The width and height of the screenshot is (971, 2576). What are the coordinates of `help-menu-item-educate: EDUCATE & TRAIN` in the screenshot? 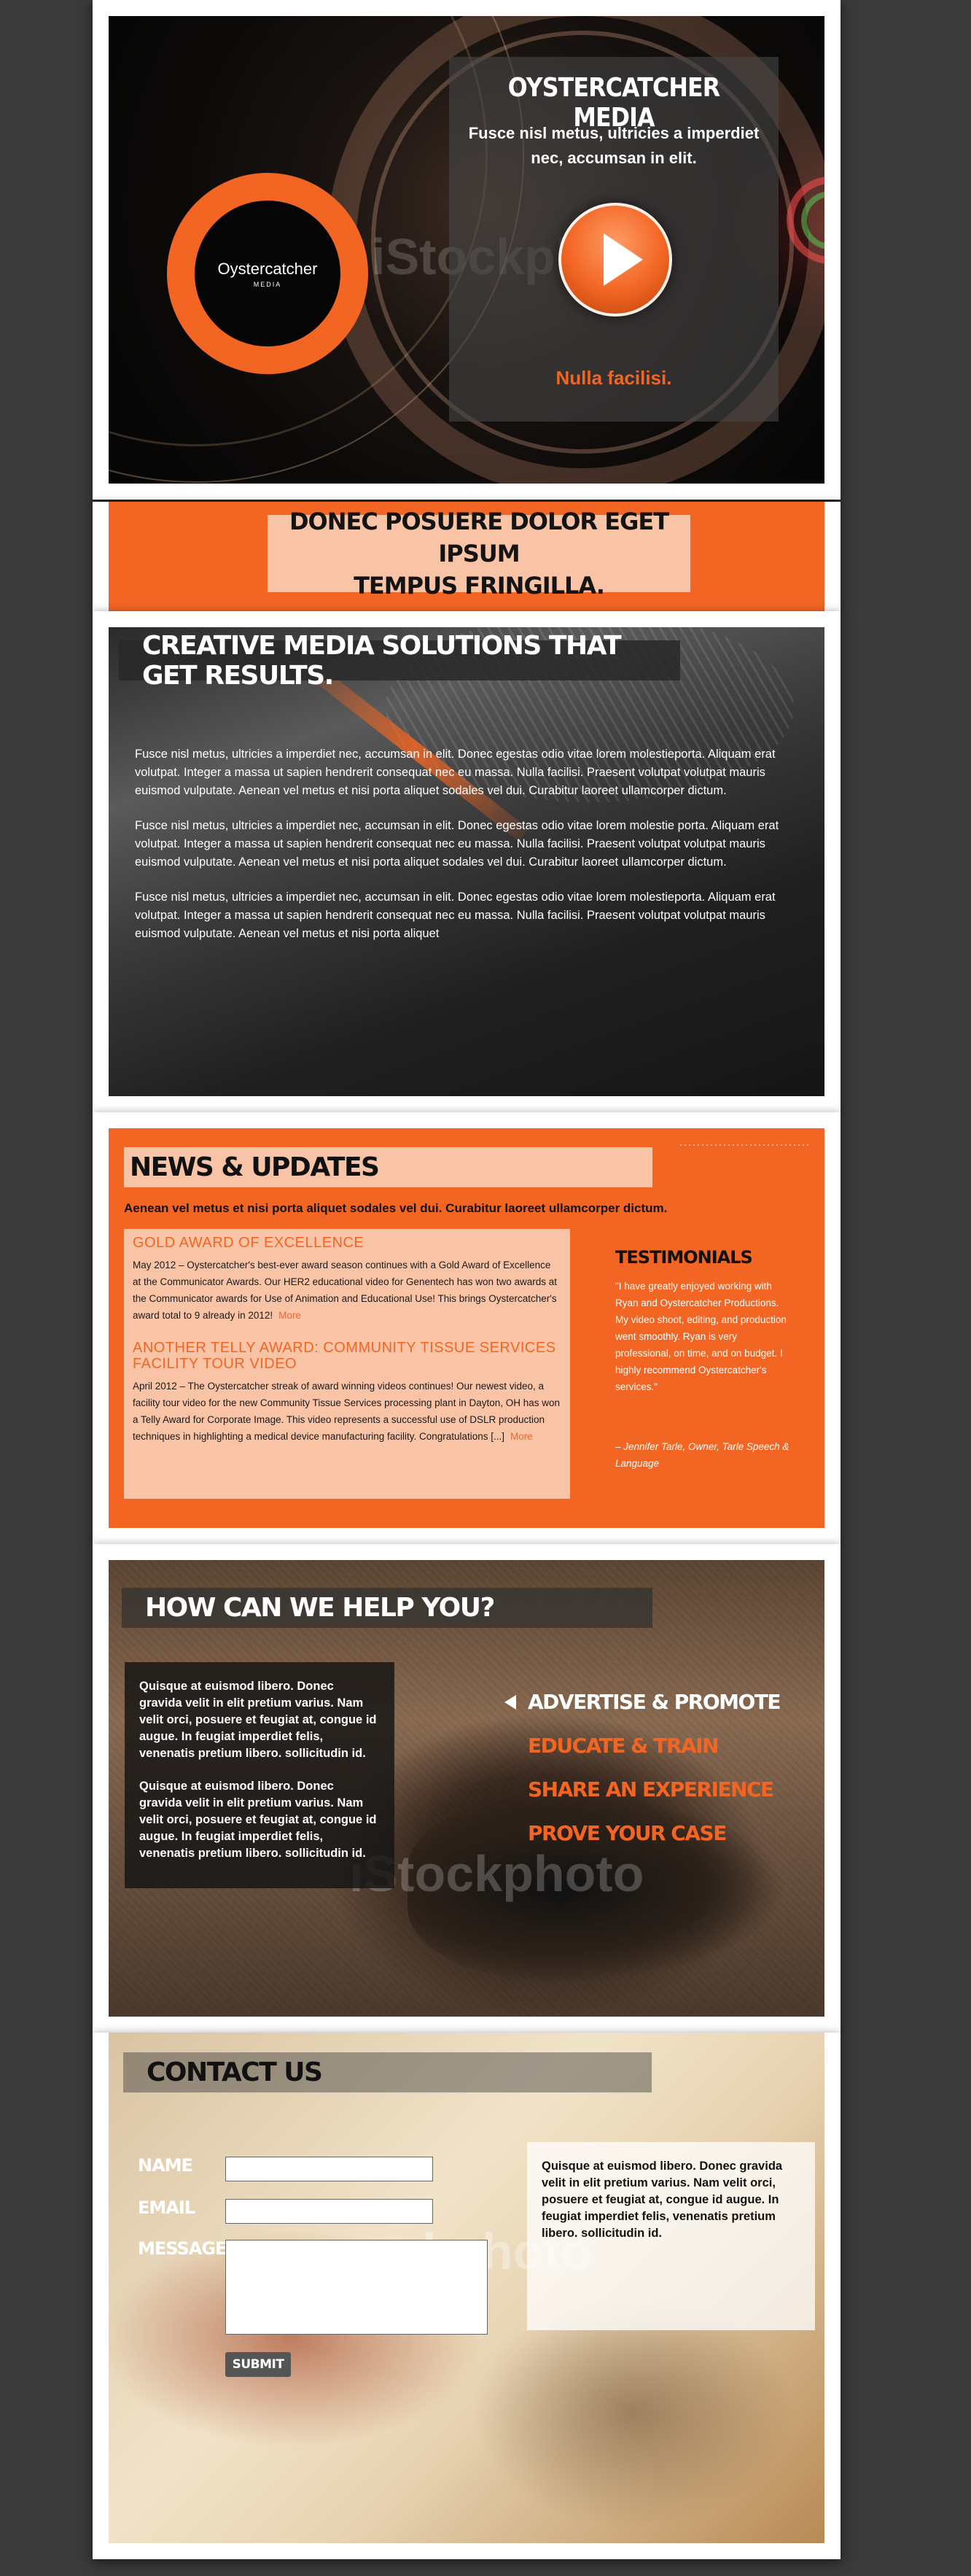 It's located at (654, 1746).